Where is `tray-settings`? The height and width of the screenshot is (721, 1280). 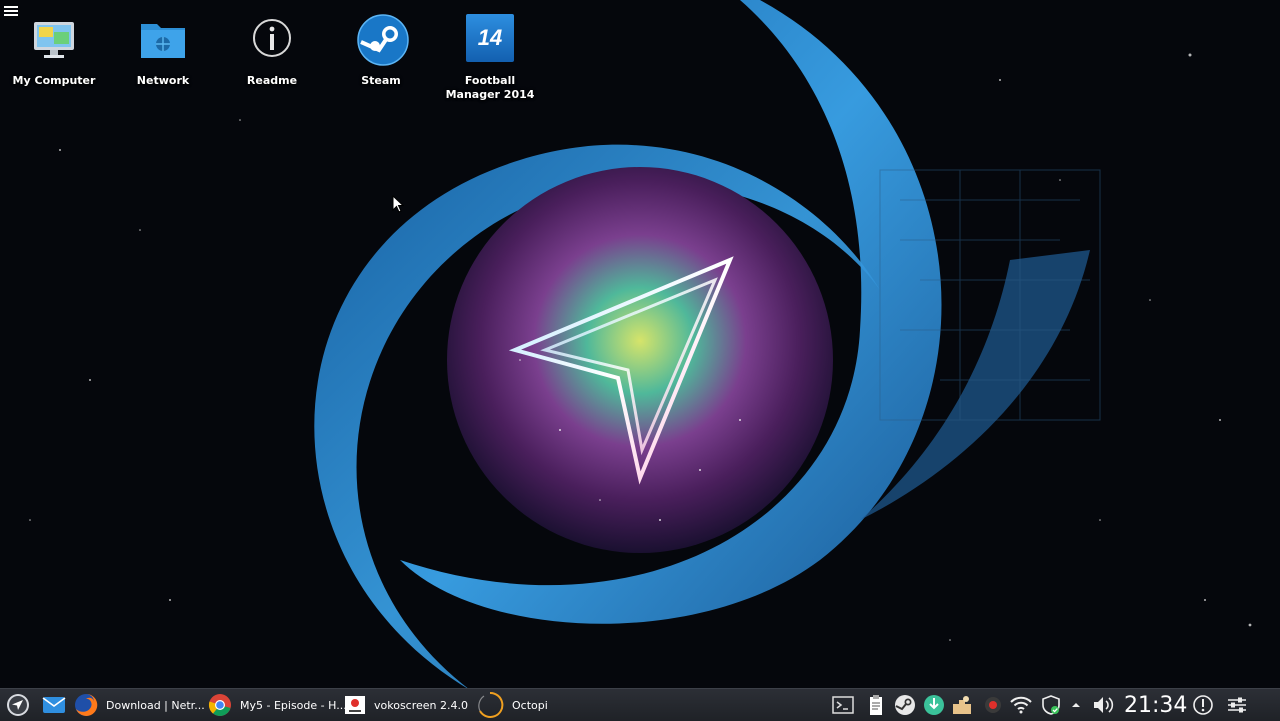 tray-settings is located at coordinates (1237, 705).